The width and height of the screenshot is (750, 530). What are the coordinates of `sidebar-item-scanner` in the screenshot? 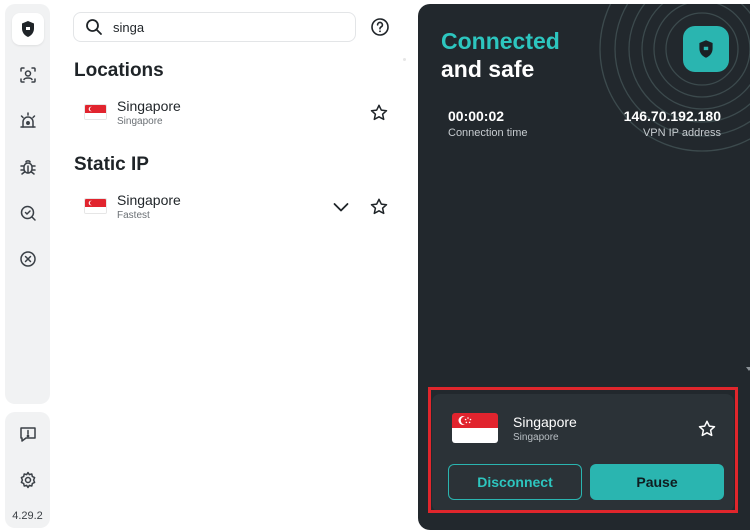 It's located at (28, 213).